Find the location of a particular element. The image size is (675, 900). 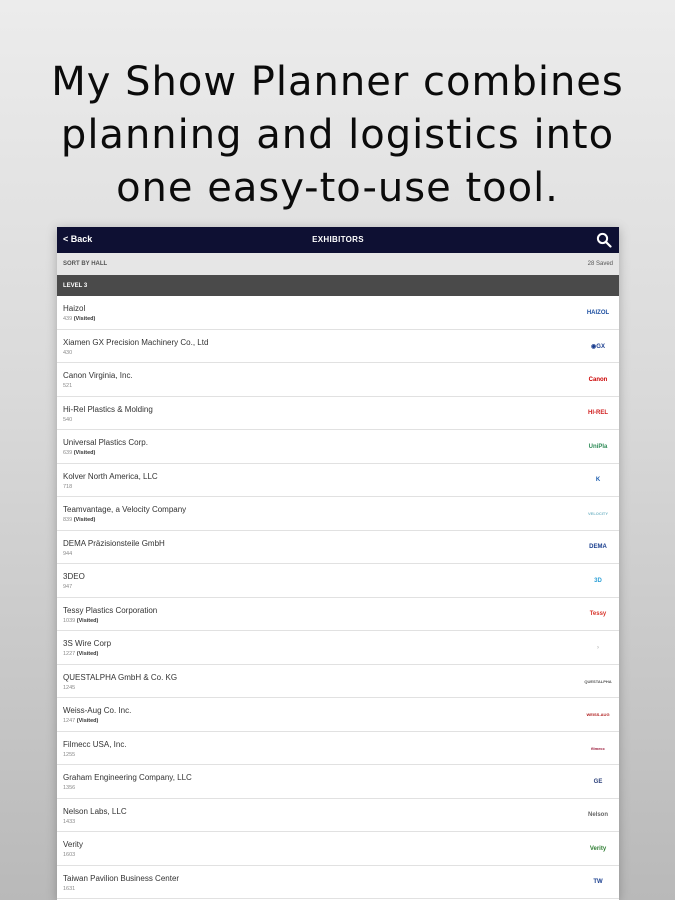

exhibitor-name: Teamvantage, a Velocity Company is located at coordinates (125, 509).